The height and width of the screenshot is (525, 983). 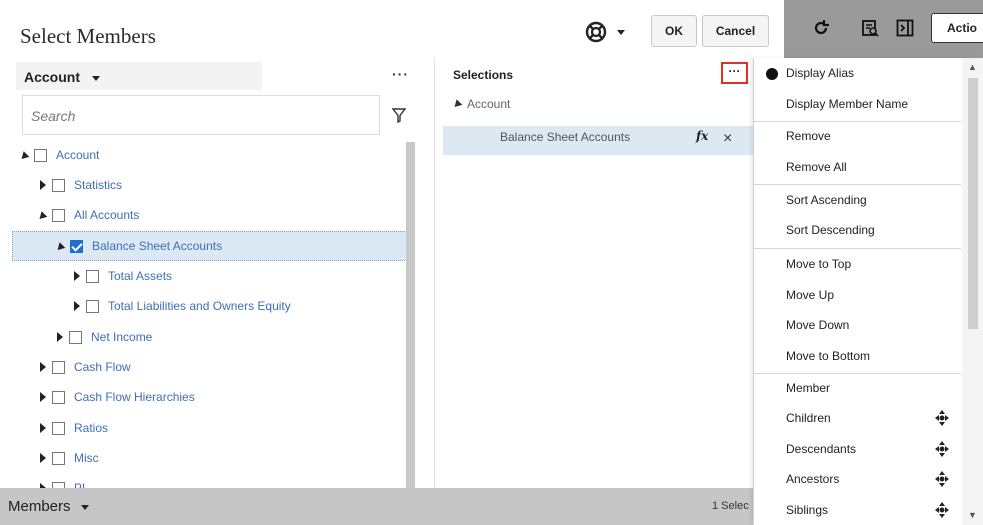 I want to click on tree-label: Balance Sheet Accounts, so click(x=157, y=246).